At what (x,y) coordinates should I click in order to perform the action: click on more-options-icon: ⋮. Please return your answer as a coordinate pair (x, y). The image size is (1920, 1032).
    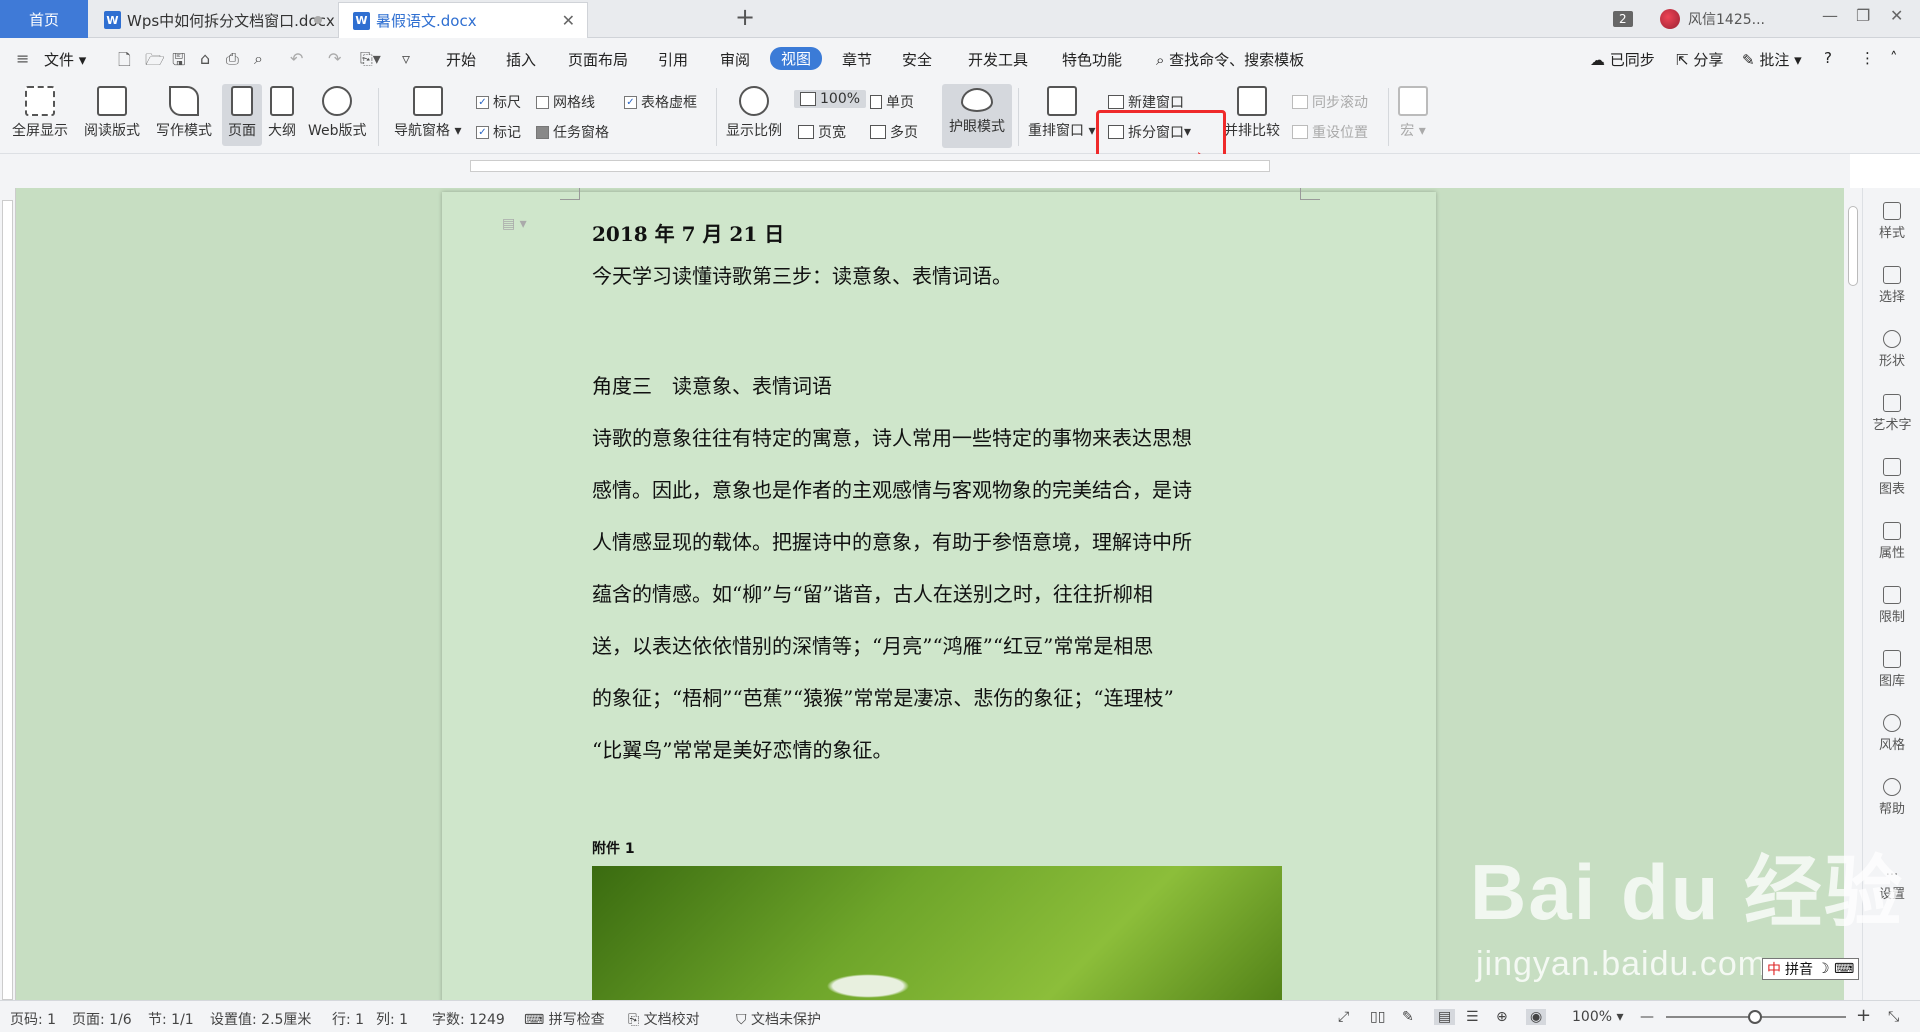
    Looking at the image, I should click on (1867, 58).